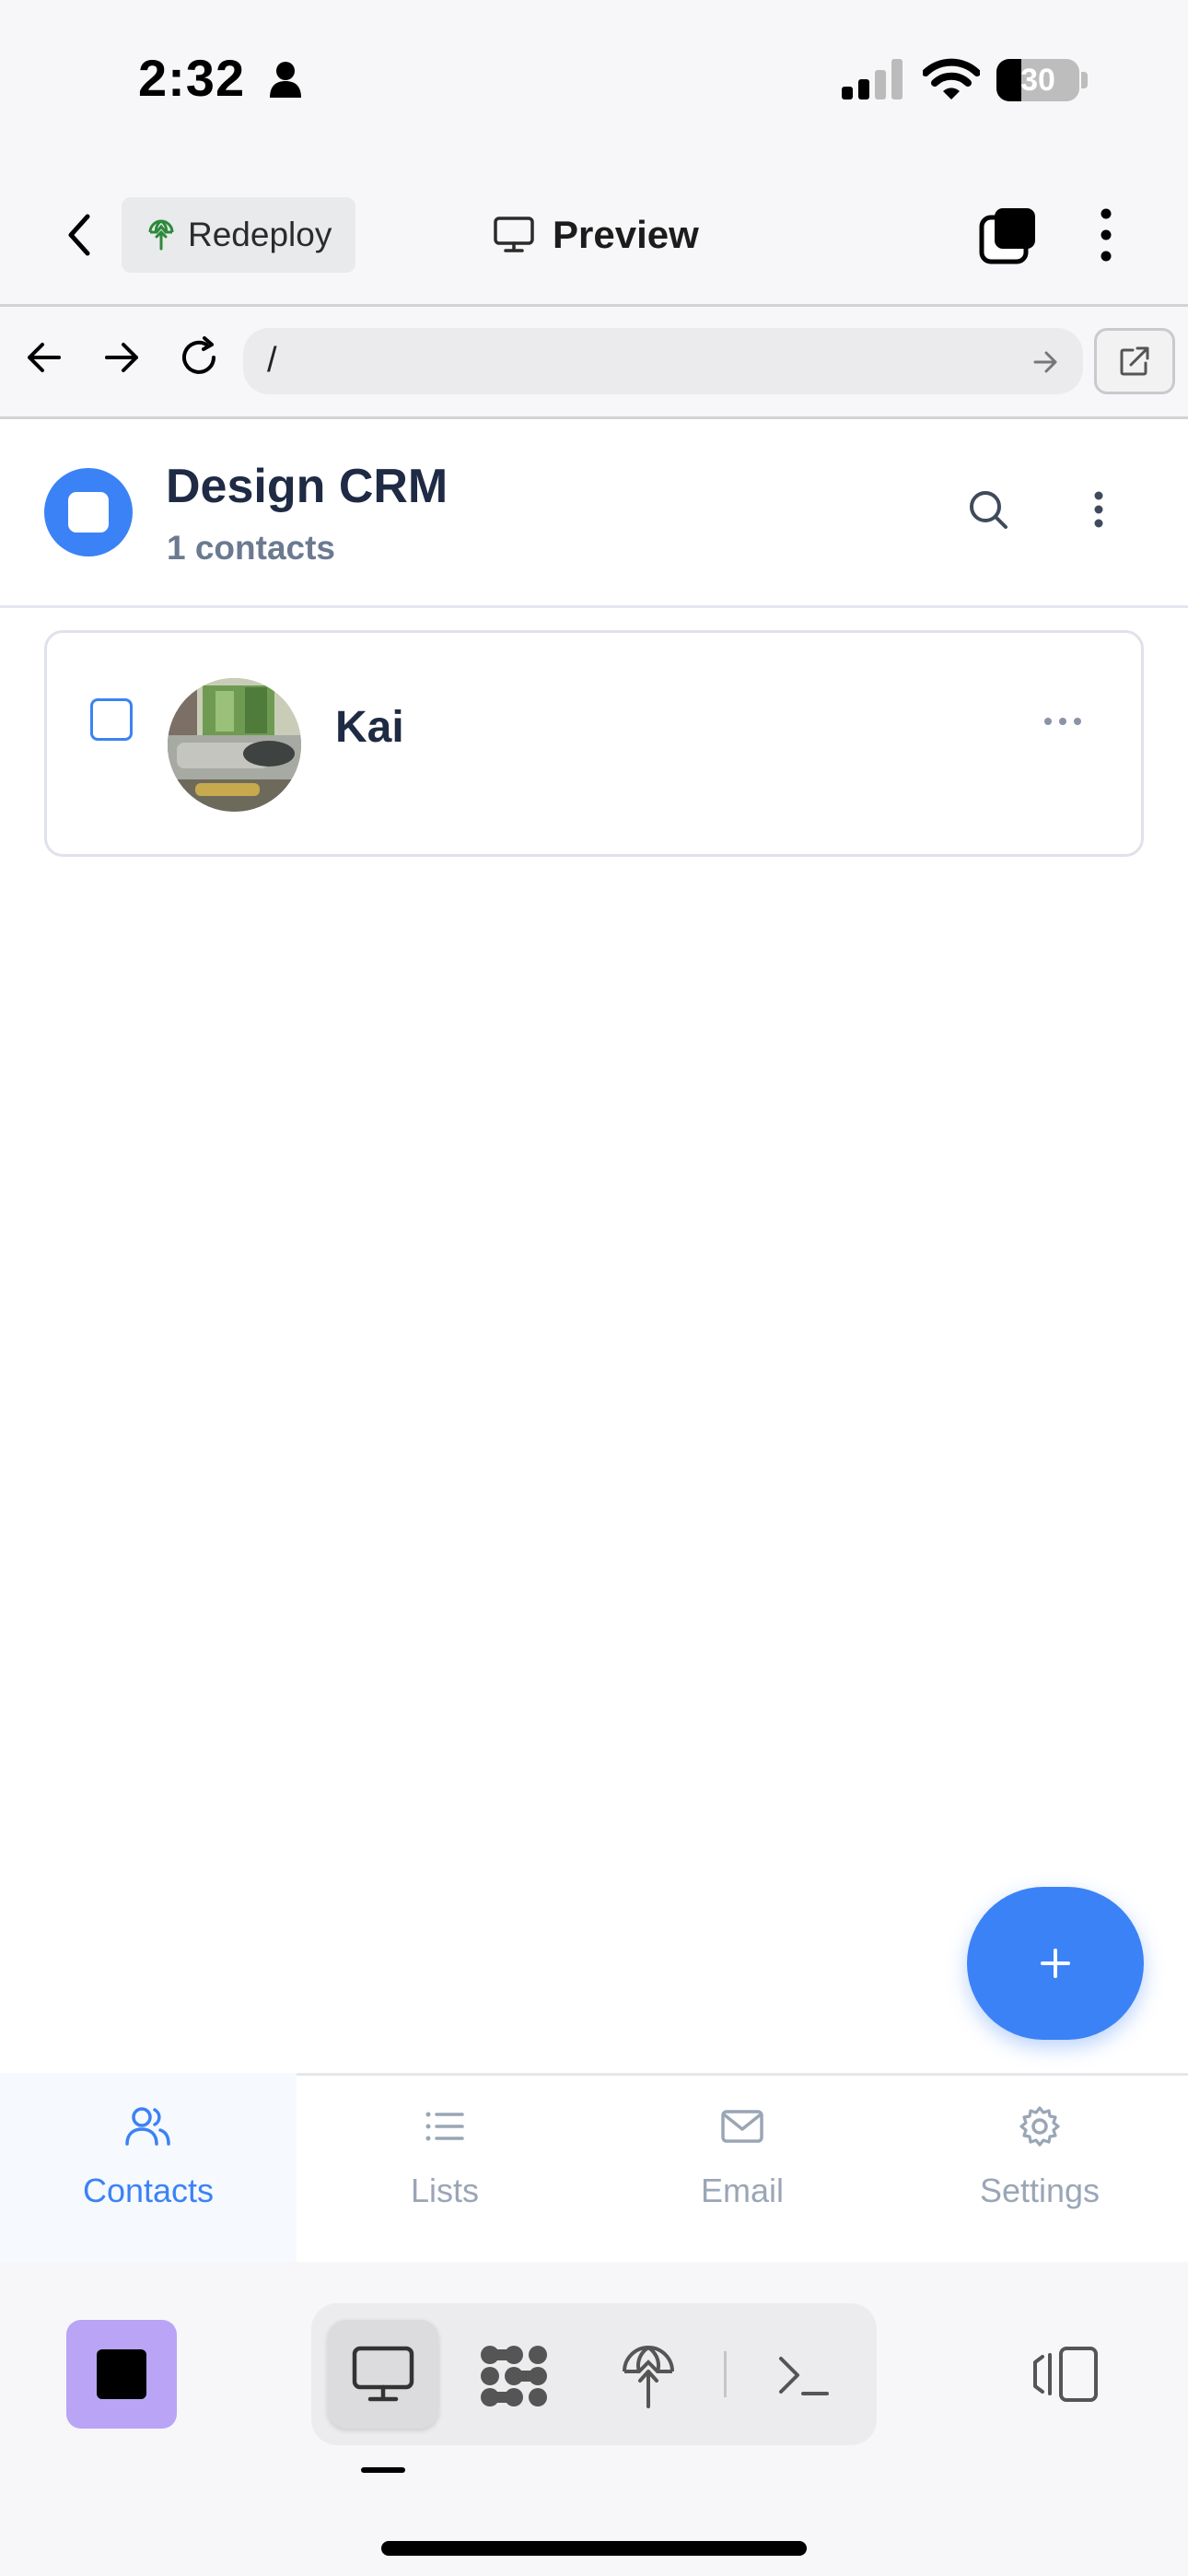 The height and width of the screenshot is (2576, 1188). I want to click on device-frame-icon, so click(1065, 2374).